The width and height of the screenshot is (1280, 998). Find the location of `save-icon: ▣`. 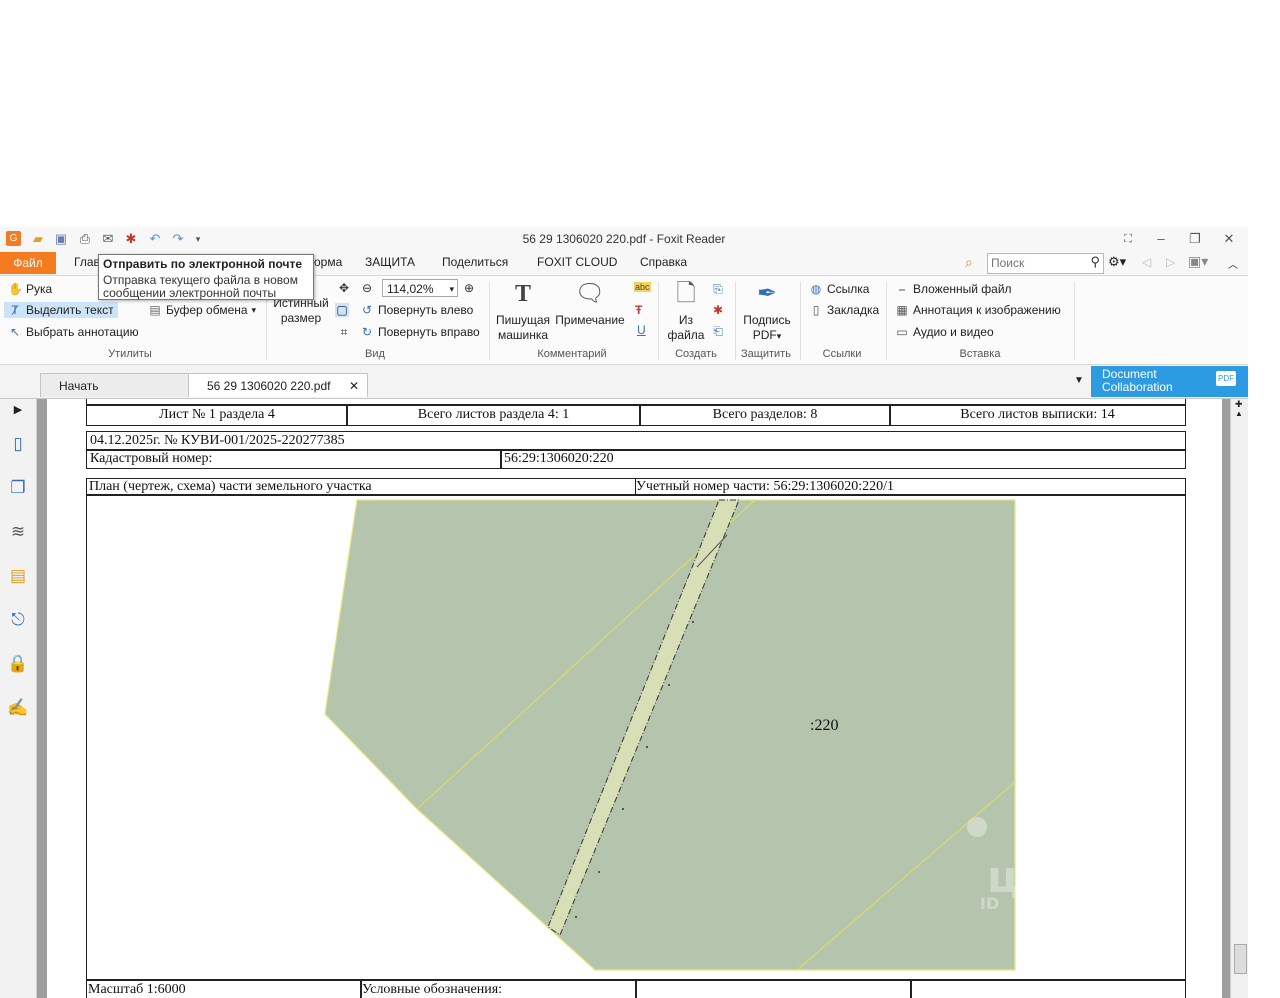

save-icon: ▣ is located at coordinates (61, 239).